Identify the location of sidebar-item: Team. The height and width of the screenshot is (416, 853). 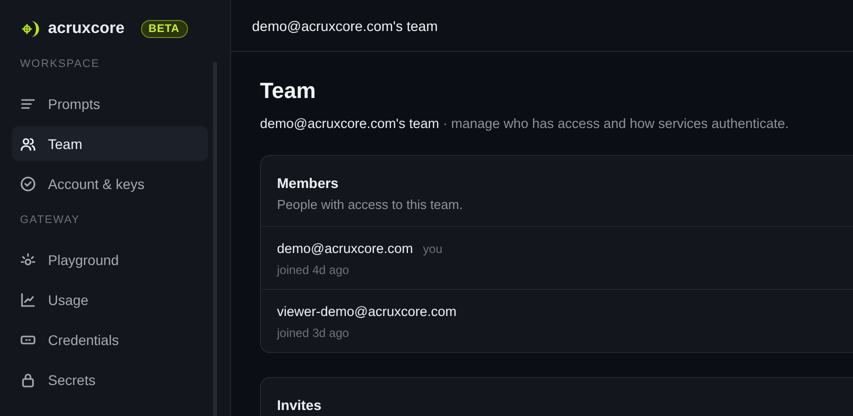
(110, 143).